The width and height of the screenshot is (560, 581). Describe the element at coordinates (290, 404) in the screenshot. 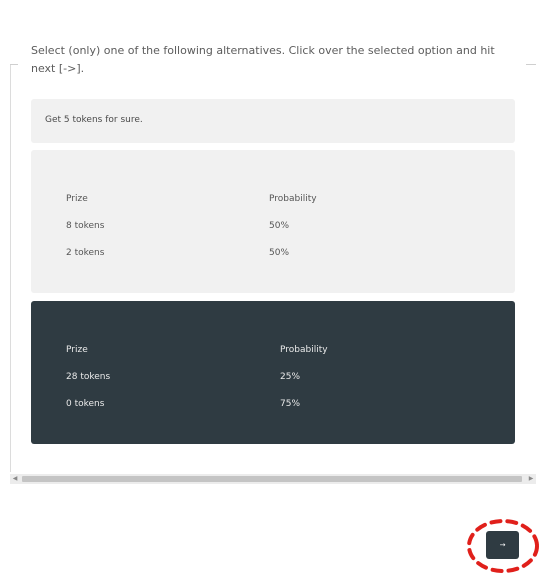

I see `probability-value: 75%` at that location.